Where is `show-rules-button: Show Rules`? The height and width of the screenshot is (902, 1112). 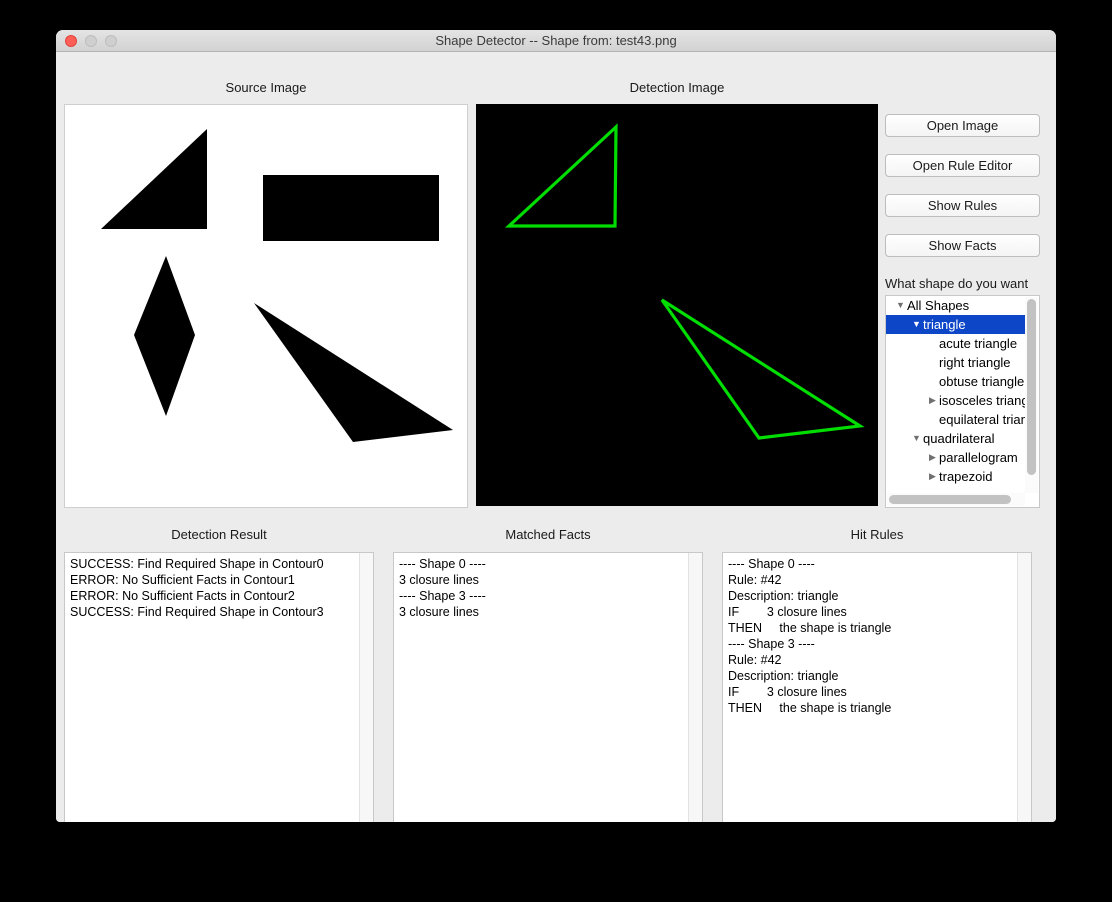
show-rules-button: Show Rules is located at coordinates (962, 205).